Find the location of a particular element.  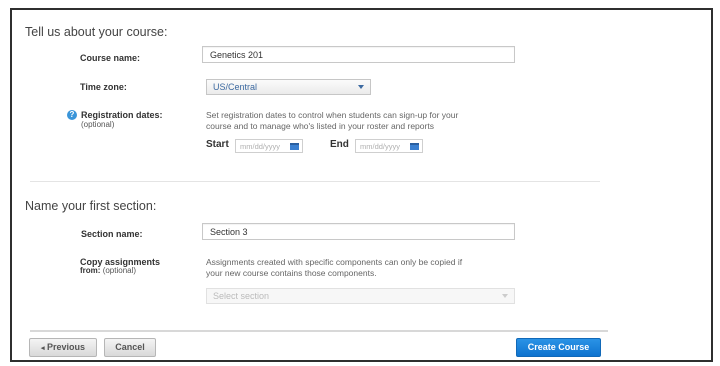

end-date-placeholder: mm/dd/yyyy is located at coordinates (380, 146).